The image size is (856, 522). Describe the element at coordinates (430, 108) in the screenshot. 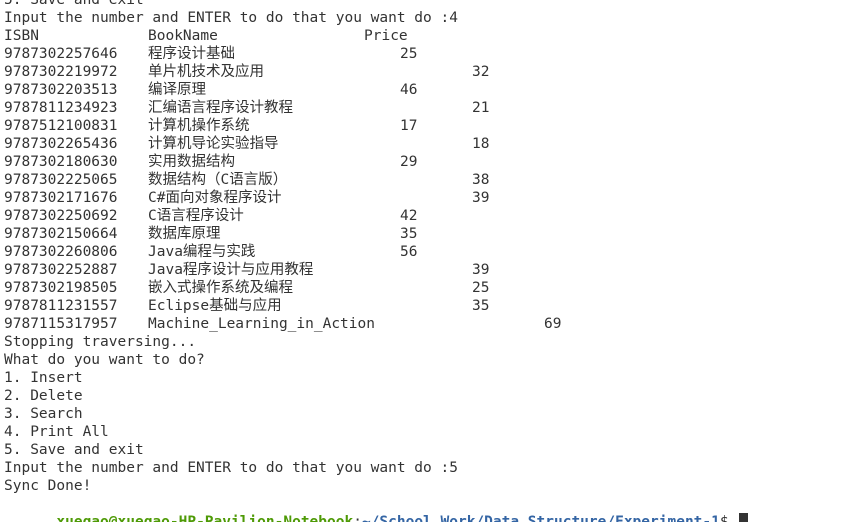

I see `table-row: 9787811234923 汇编语言程序设计教程 21` at that location.